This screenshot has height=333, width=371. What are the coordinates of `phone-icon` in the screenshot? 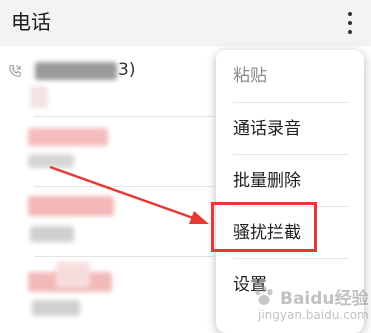 It's located at (15, 70).